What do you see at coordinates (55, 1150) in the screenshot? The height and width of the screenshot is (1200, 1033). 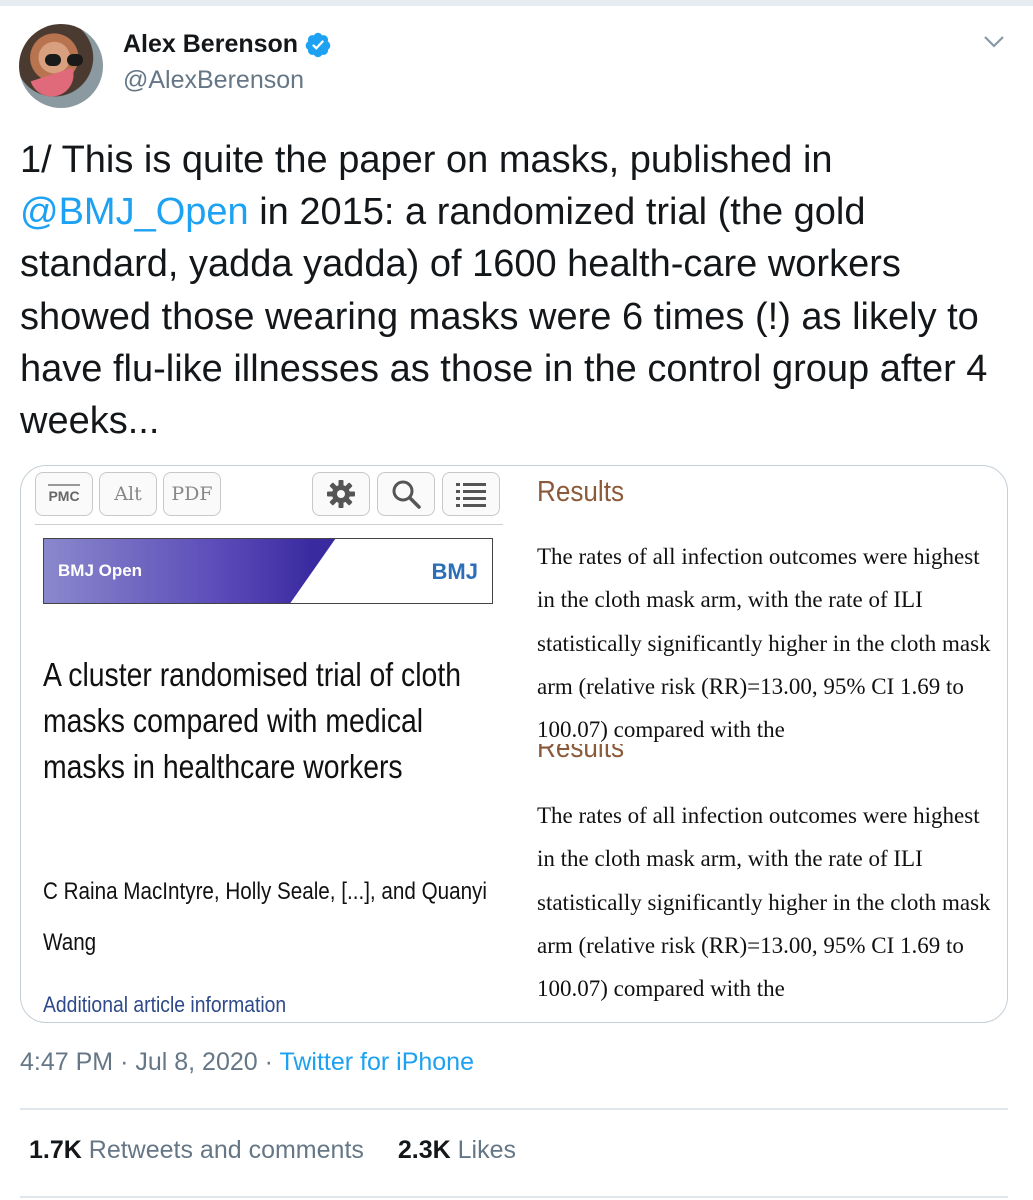 I see `retweets-count: 1.7K` at bounding box center [55, 1150].